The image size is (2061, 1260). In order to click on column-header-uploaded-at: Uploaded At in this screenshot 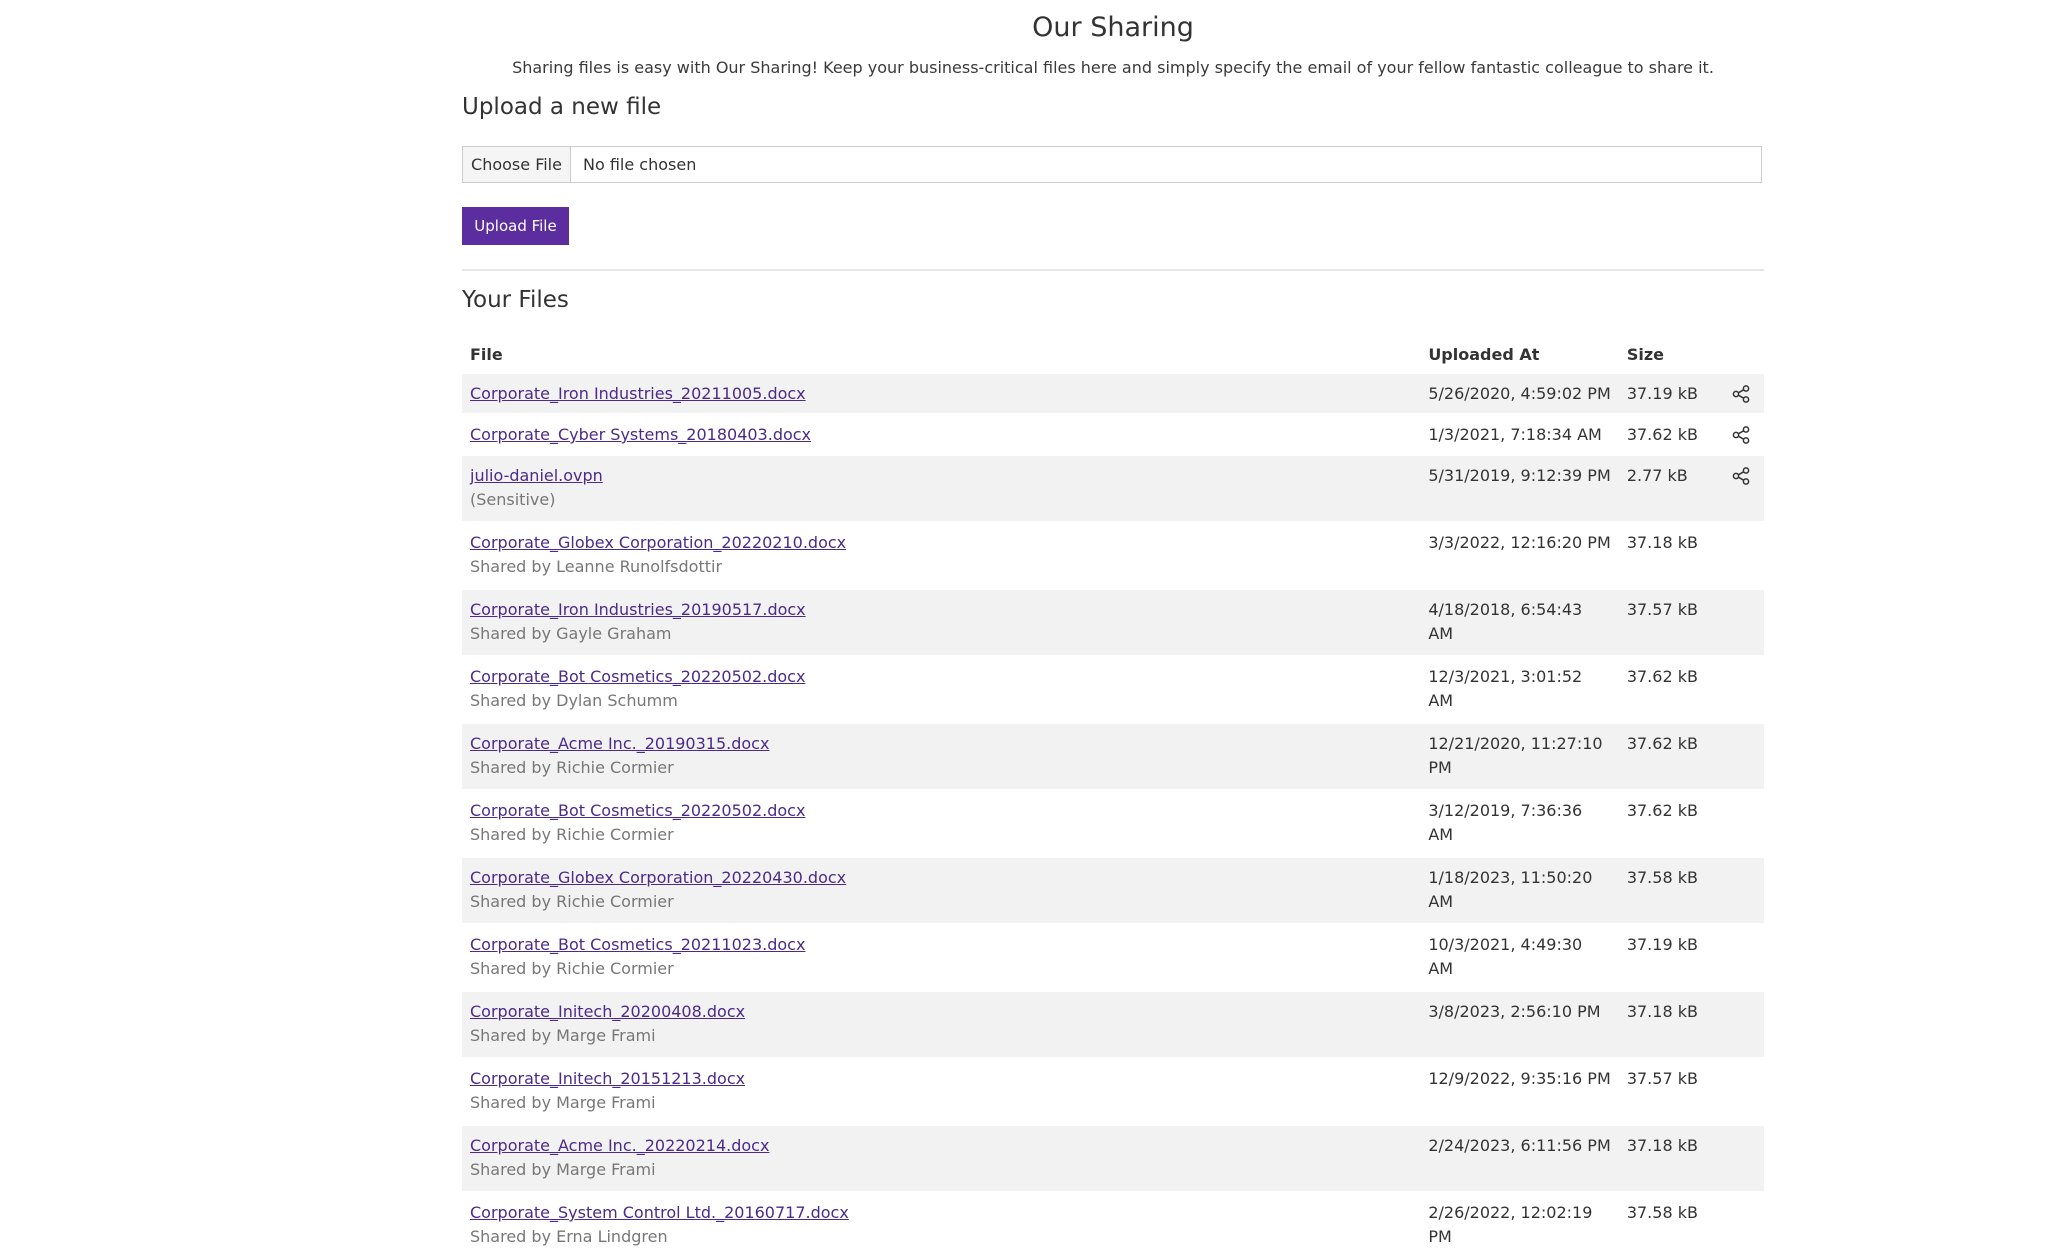, I will do `click(1484, 354)`.